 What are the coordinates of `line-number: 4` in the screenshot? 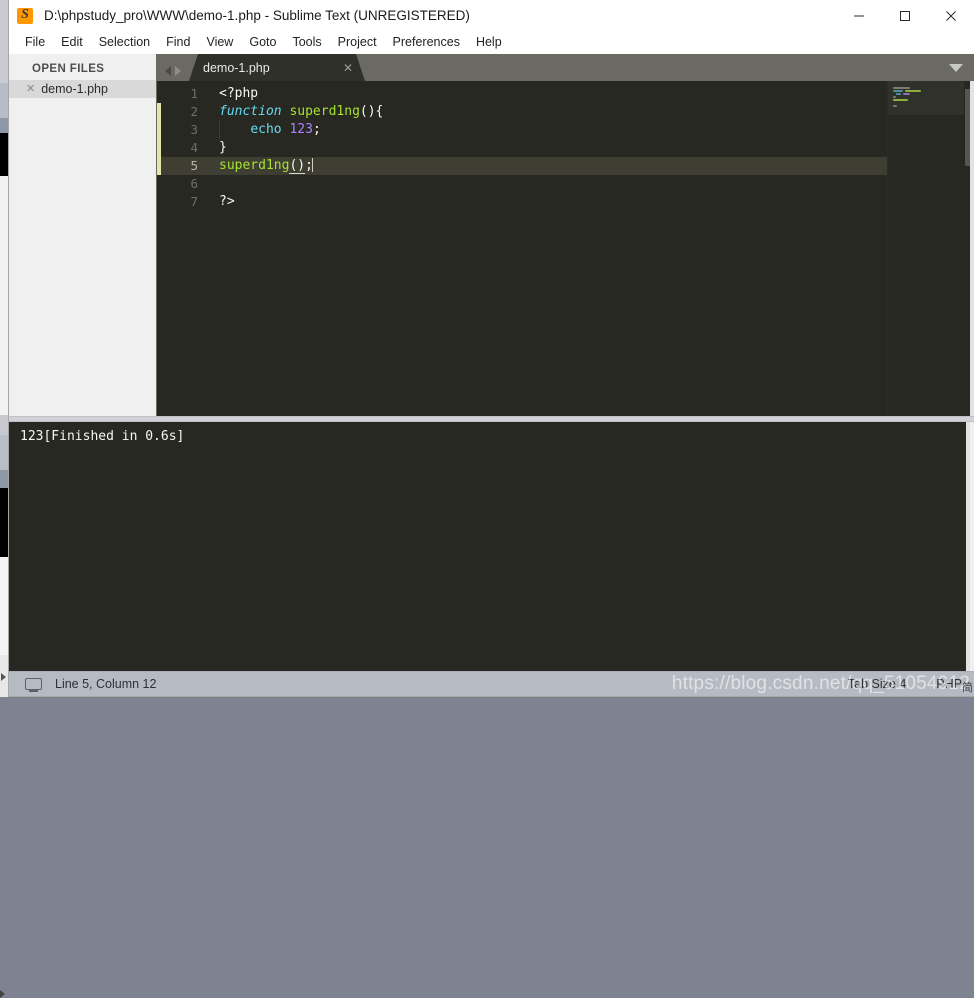 It's located at (194, 147).